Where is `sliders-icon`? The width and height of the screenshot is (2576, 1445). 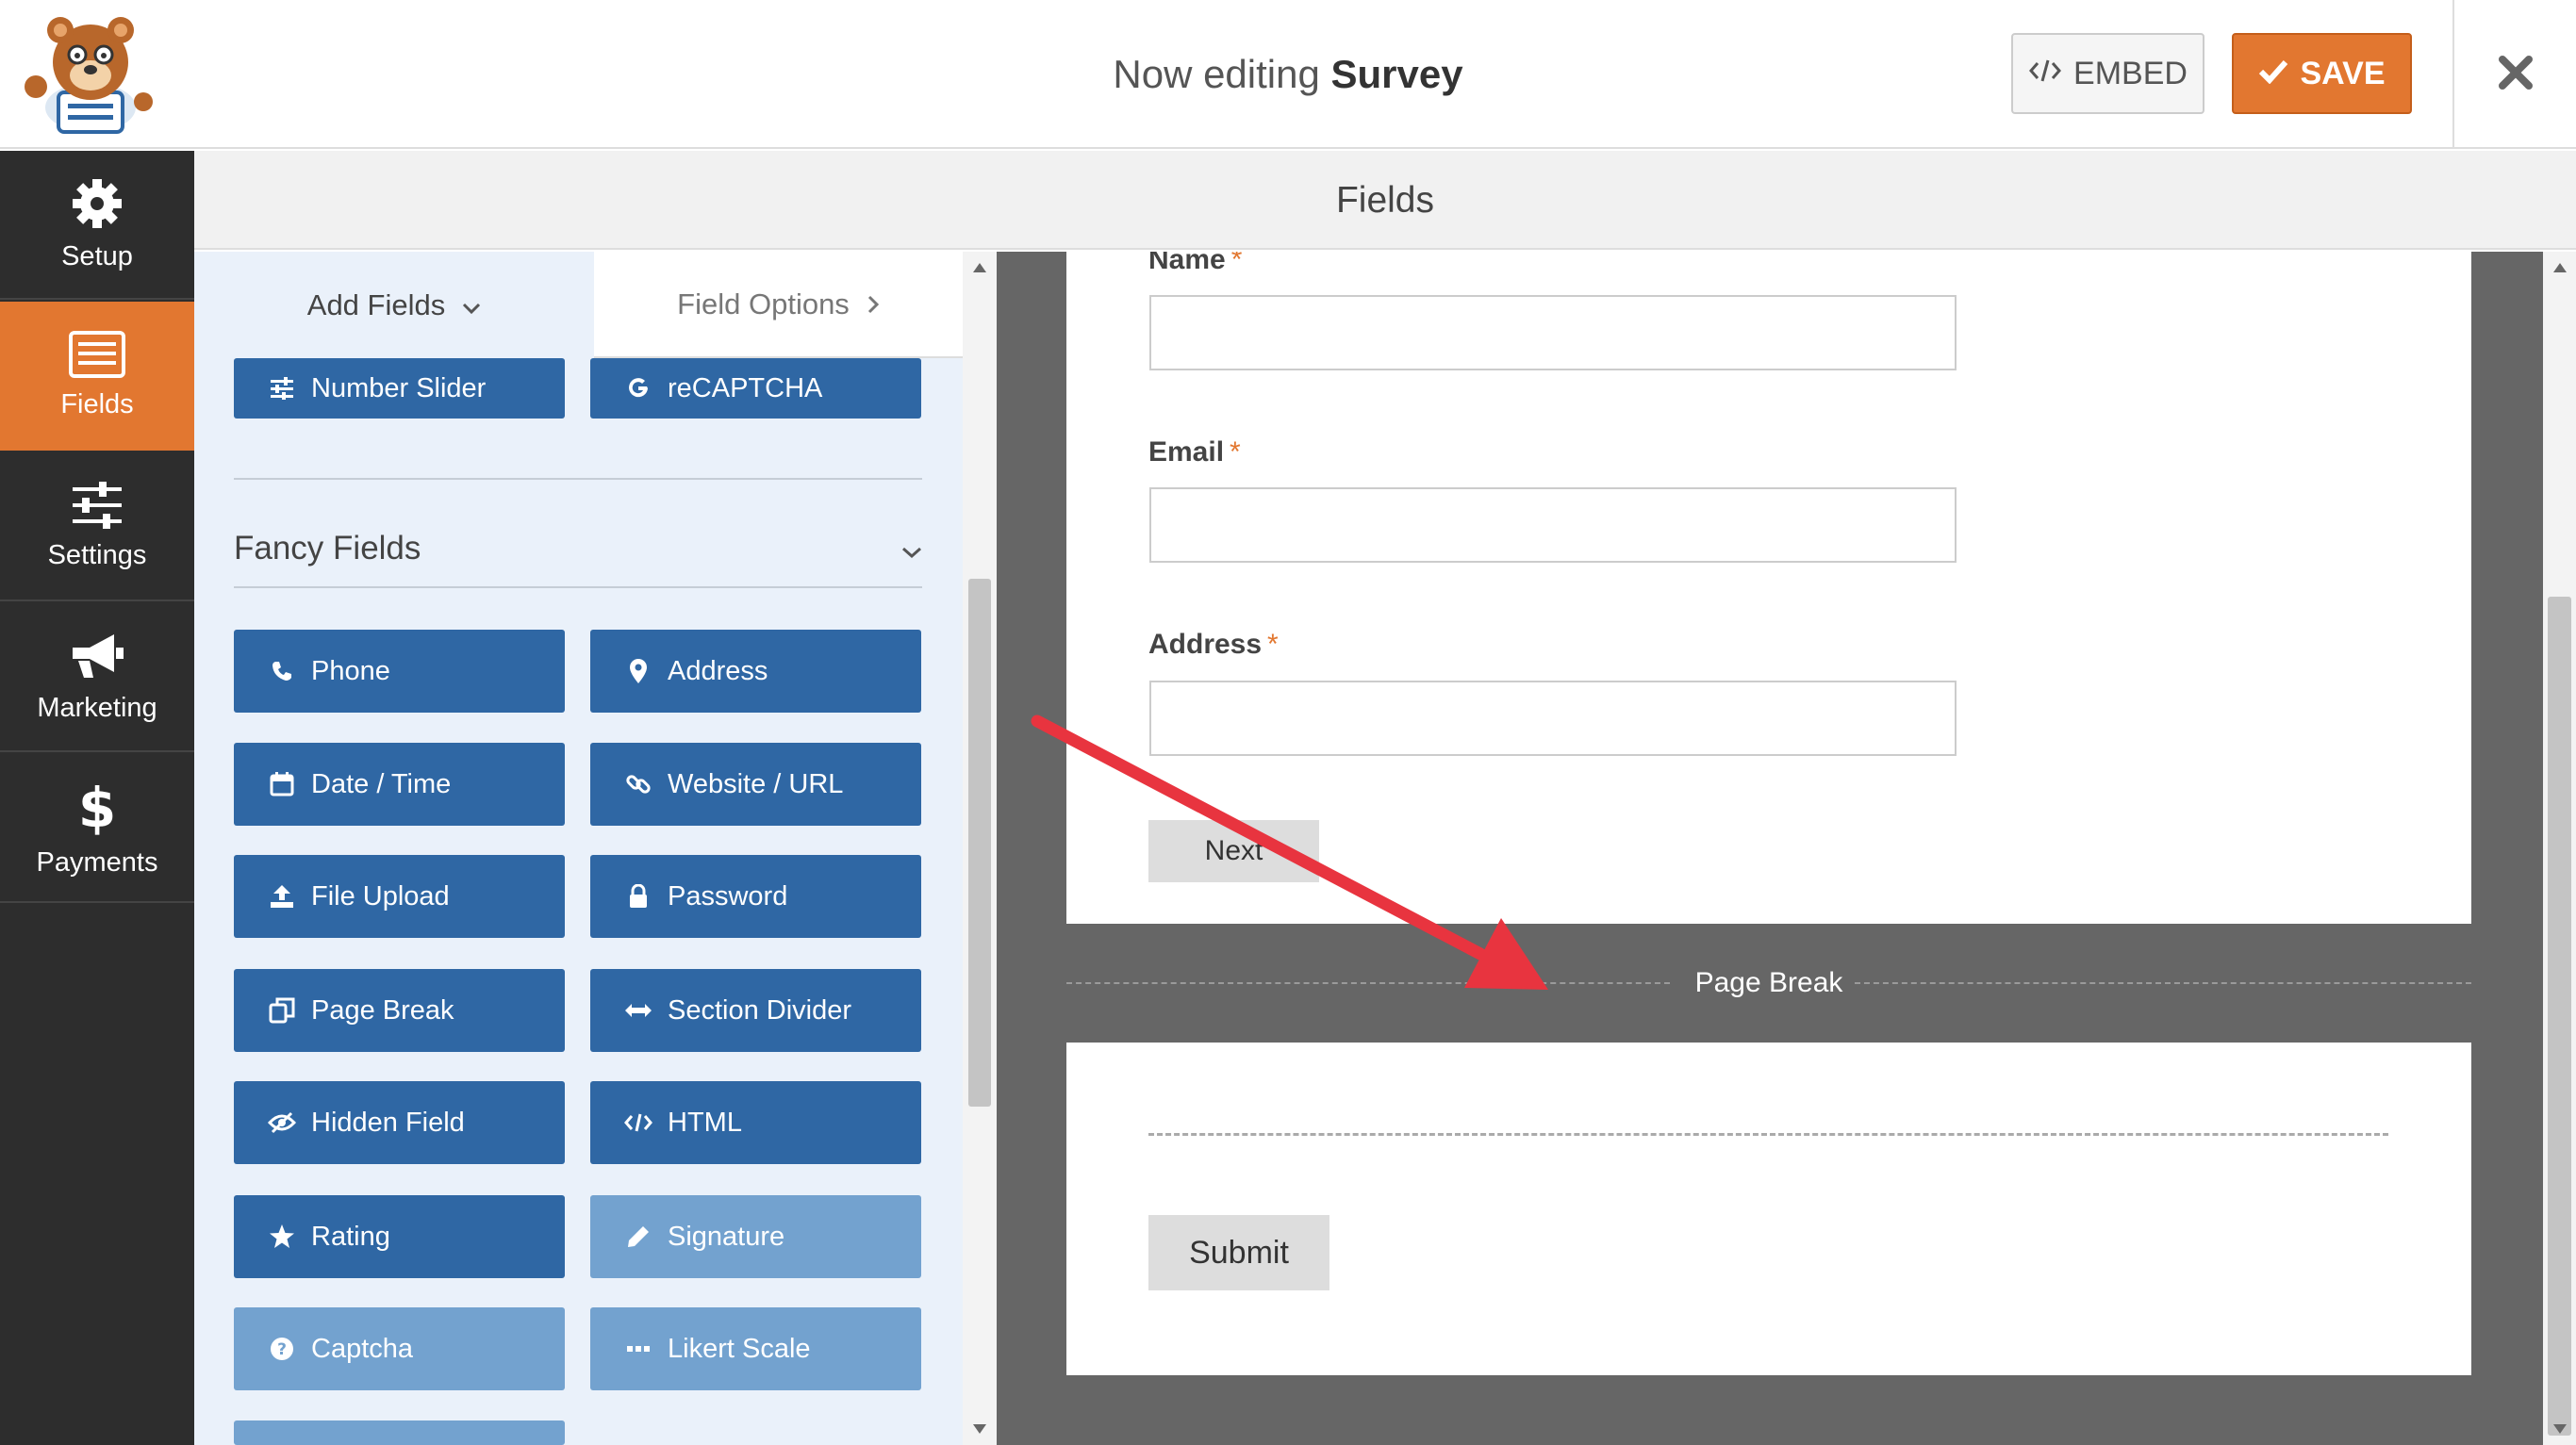 sliders-icon is located at coordinates (97, 505).